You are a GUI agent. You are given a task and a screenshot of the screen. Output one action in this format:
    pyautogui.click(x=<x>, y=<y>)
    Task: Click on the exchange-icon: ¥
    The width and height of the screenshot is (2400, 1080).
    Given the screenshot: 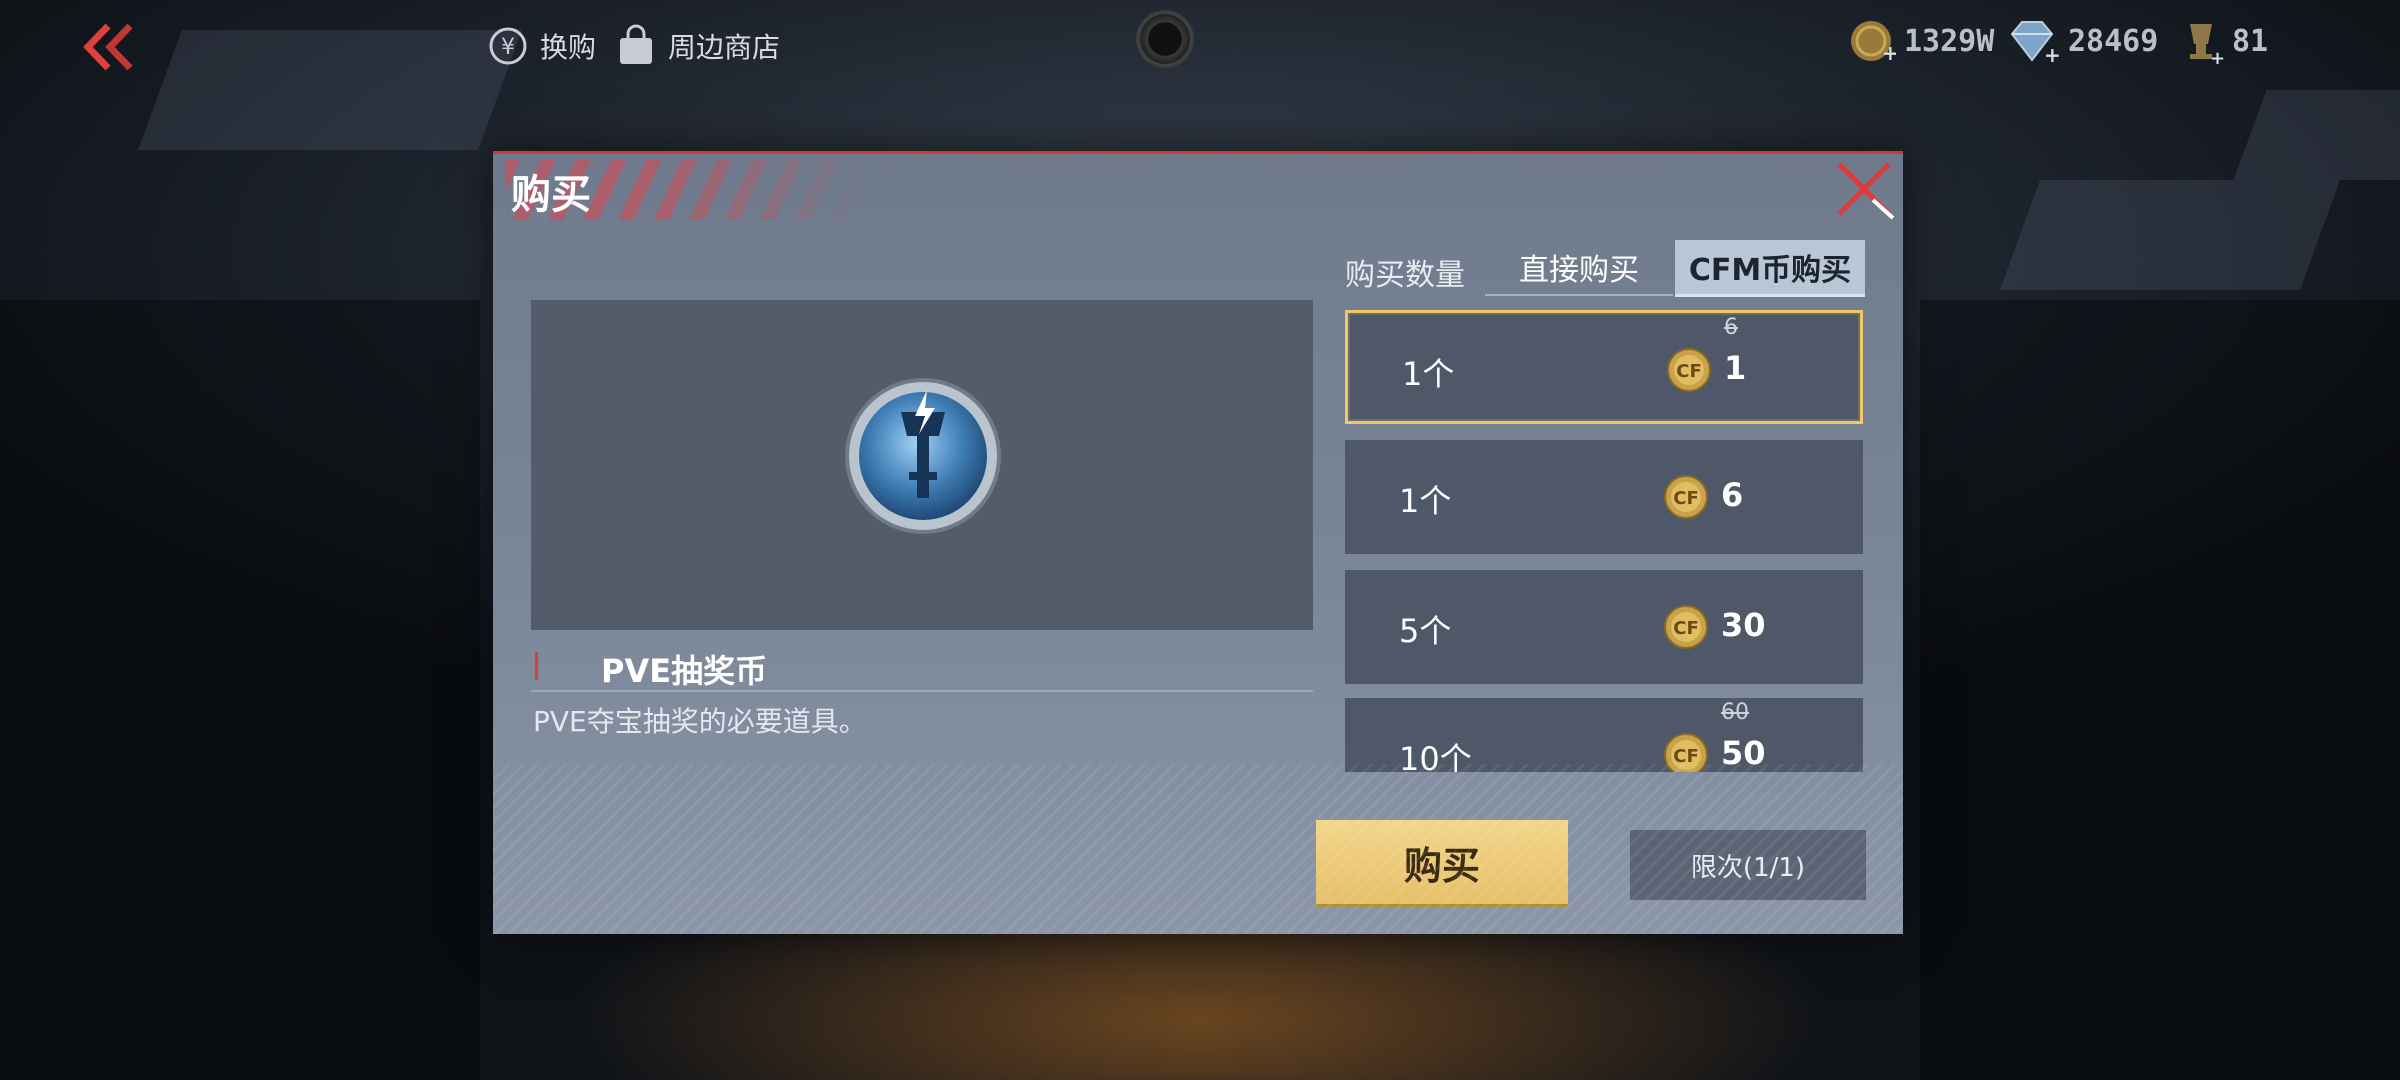 What is the action you would take?
    pyautogui.click(x=508, y=46)
    